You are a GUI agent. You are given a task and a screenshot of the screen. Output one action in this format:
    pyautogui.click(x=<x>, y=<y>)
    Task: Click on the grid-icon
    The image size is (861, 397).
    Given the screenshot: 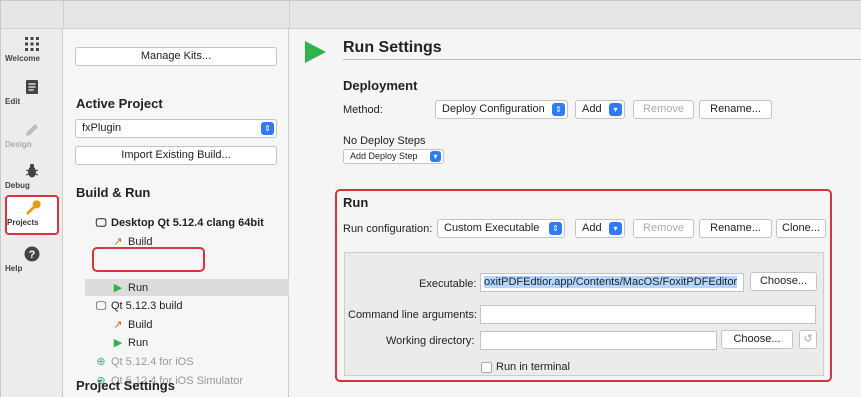 What is the action you would take?
    pyautogui.click(x=32, y=44)
    